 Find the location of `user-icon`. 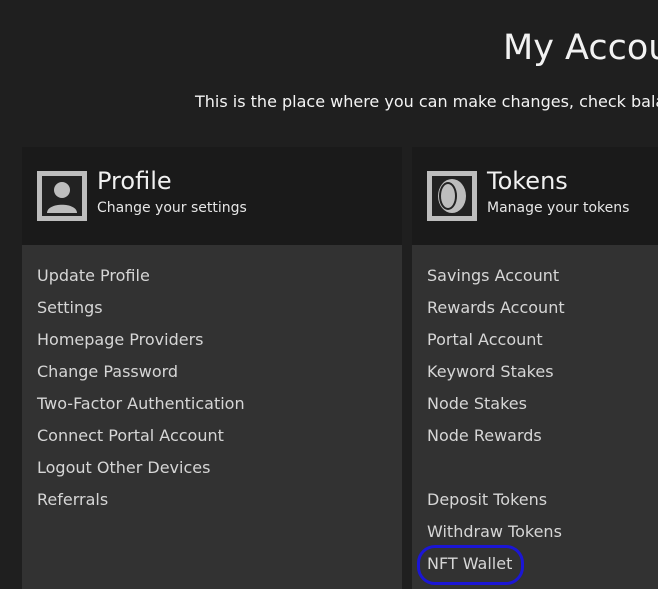

user-icon is located at coordinates (62, 196).